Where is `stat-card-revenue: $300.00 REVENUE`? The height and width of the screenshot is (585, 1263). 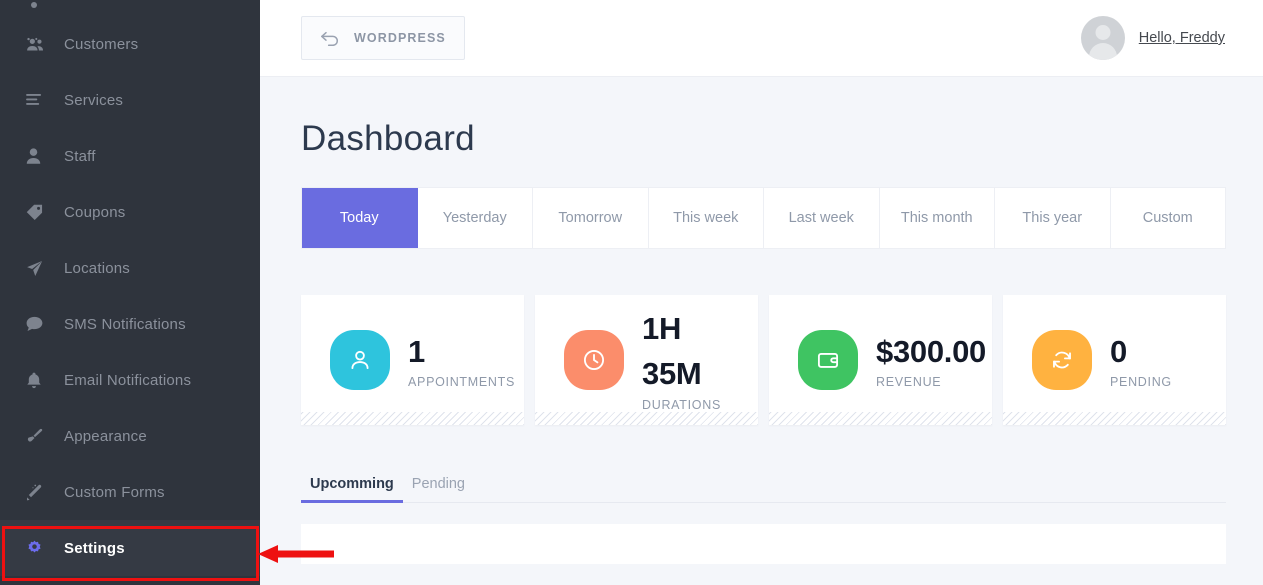 stat-card-revenue: $300.00 REVENUE is located at coordinates (880, 360).